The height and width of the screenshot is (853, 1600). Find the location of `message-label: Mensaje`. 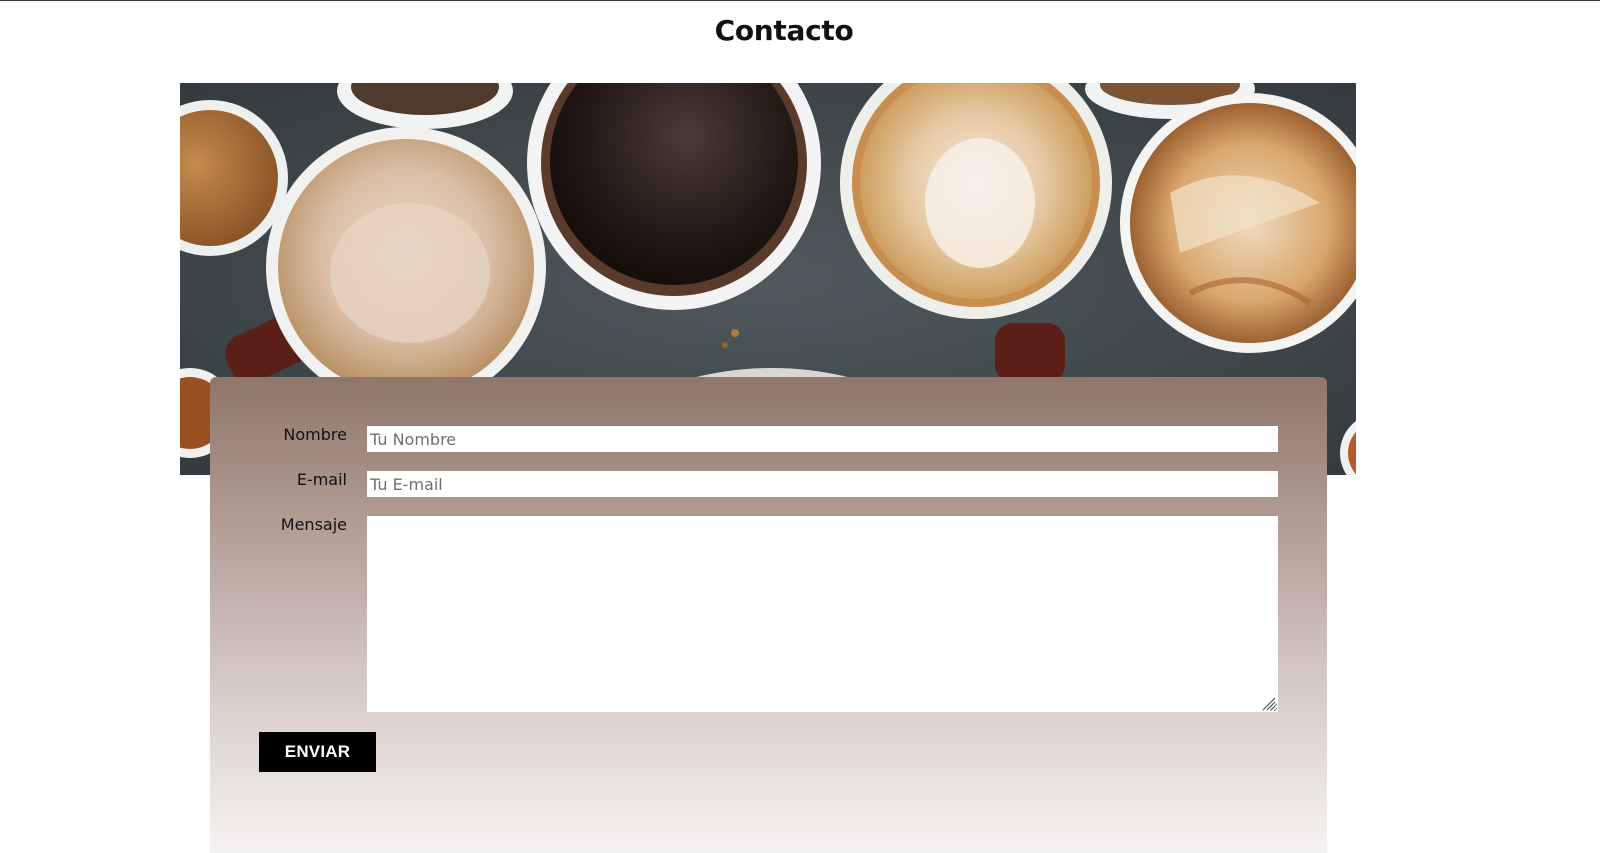

message-label: Mensaje is located at coordinates (313, 524).